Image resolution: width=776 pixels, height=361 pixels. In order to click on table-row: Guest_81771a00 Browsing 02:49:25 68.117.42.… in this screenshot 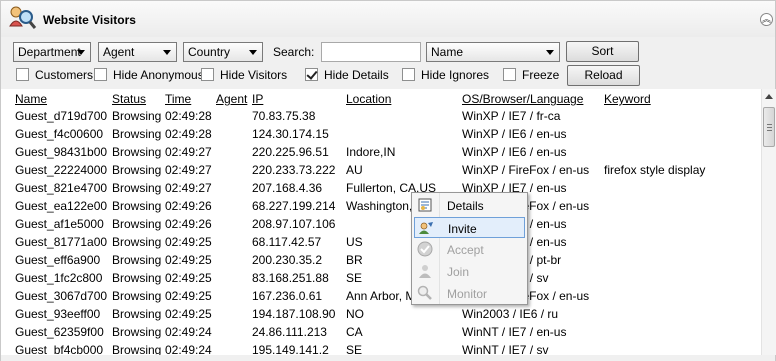, I will do `click(381, 242)`.